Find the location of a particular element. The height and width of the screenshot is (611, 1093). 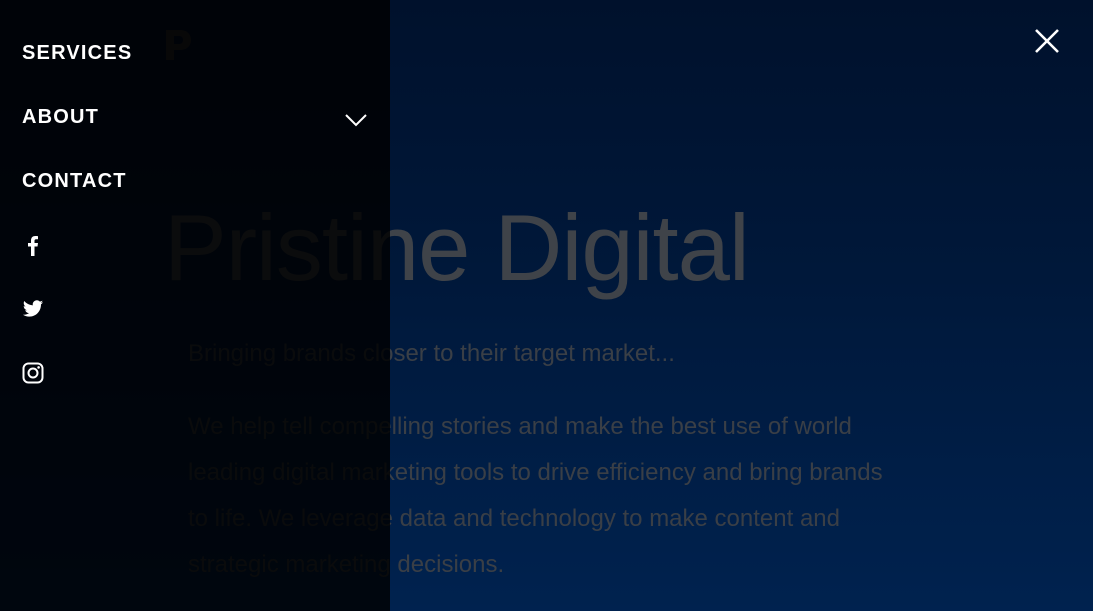

menu-item-services: SERVICES is located at coordinates (77, 53).